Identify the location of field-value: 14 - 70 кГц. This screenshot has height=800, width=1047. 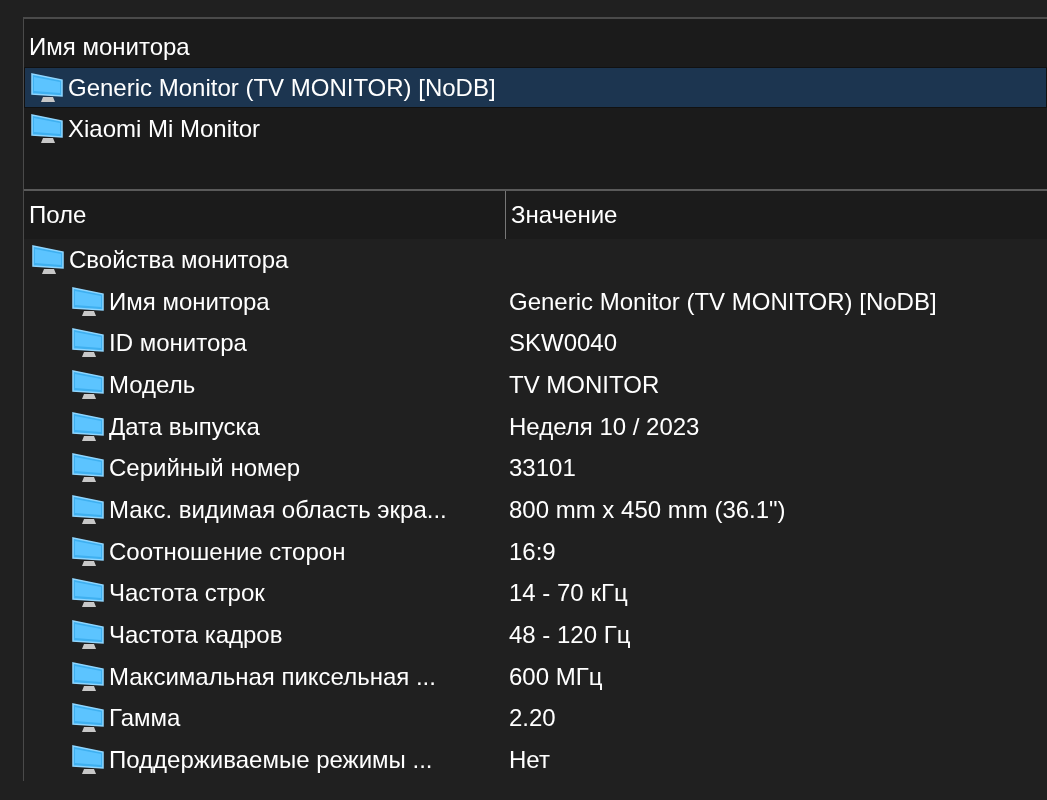
(568, 593).